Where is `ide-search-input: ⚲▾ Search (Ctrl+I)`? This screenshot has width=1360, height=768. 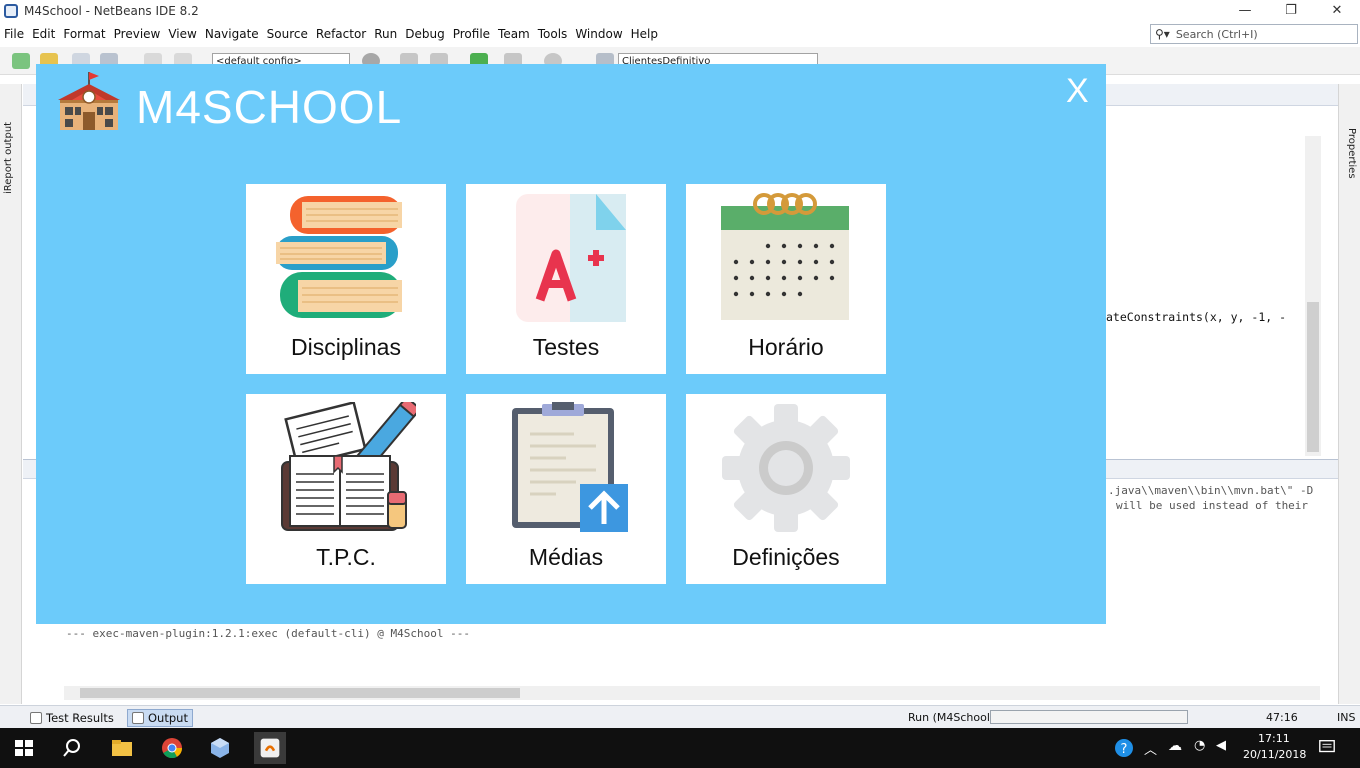
ide-search-input: ⚲▾ Search (Ctrl+I) is located at coordinates (1254, 34).